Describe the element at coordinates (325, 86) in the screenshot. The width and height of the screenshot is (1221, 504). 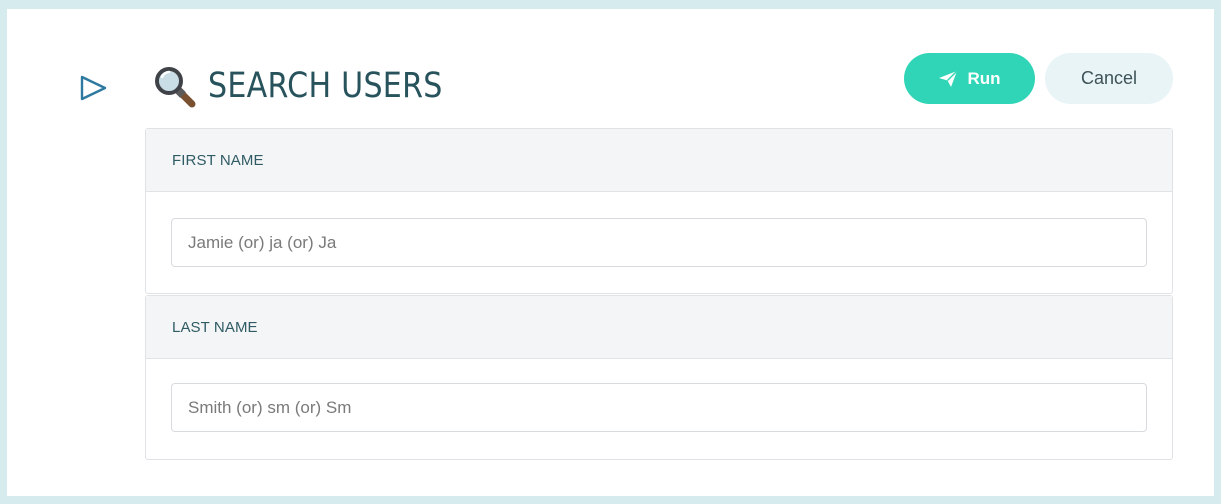
I see `page-title: SEARCH USERS` at that location.